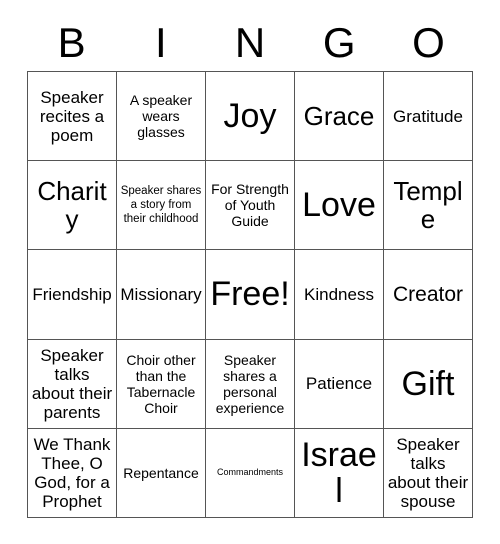  I want to click on bingo-cell: Repentance, so click(161, 473).